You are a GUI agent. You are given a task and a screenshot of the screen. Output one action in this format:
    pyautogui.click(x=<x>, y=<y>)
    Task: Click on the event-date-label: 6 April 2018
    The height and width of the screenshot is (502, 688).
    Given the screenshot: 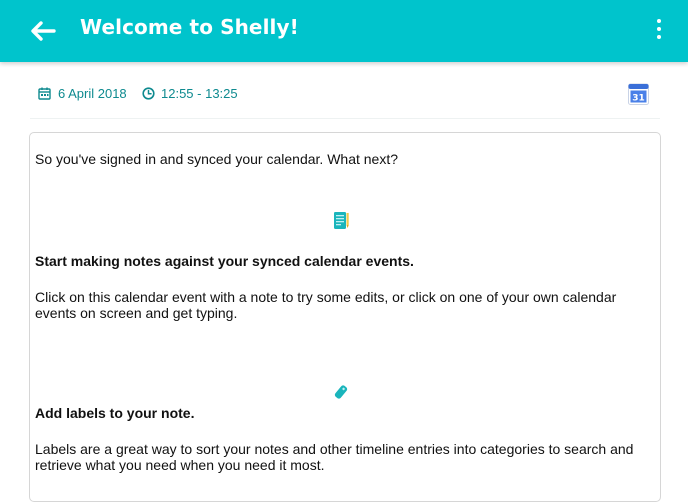 What is the action you would take?
    pyautogui.click(x=92, y=93)
    